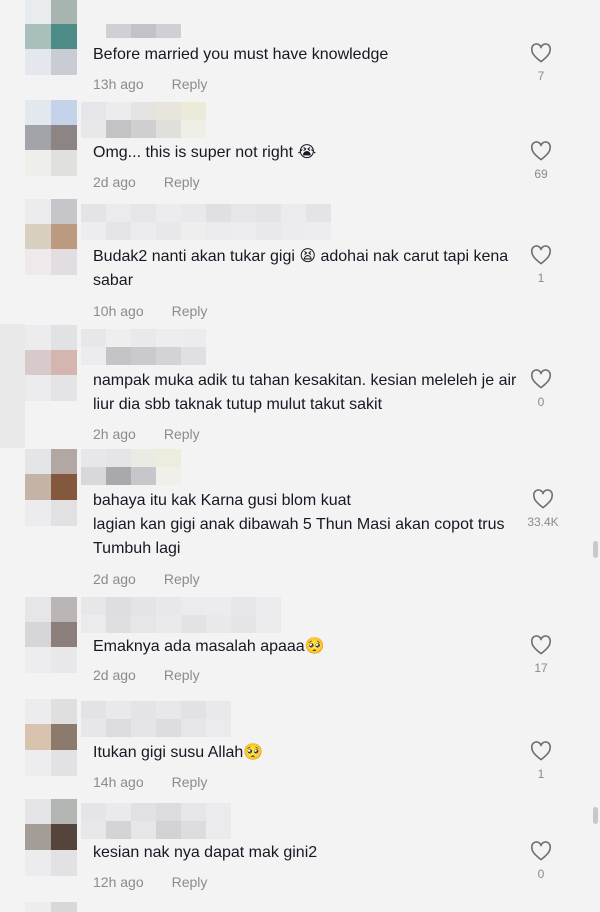  Describe the element at coordinates (541, 668) in the screenshot. I see `like-count: 17` at that location.